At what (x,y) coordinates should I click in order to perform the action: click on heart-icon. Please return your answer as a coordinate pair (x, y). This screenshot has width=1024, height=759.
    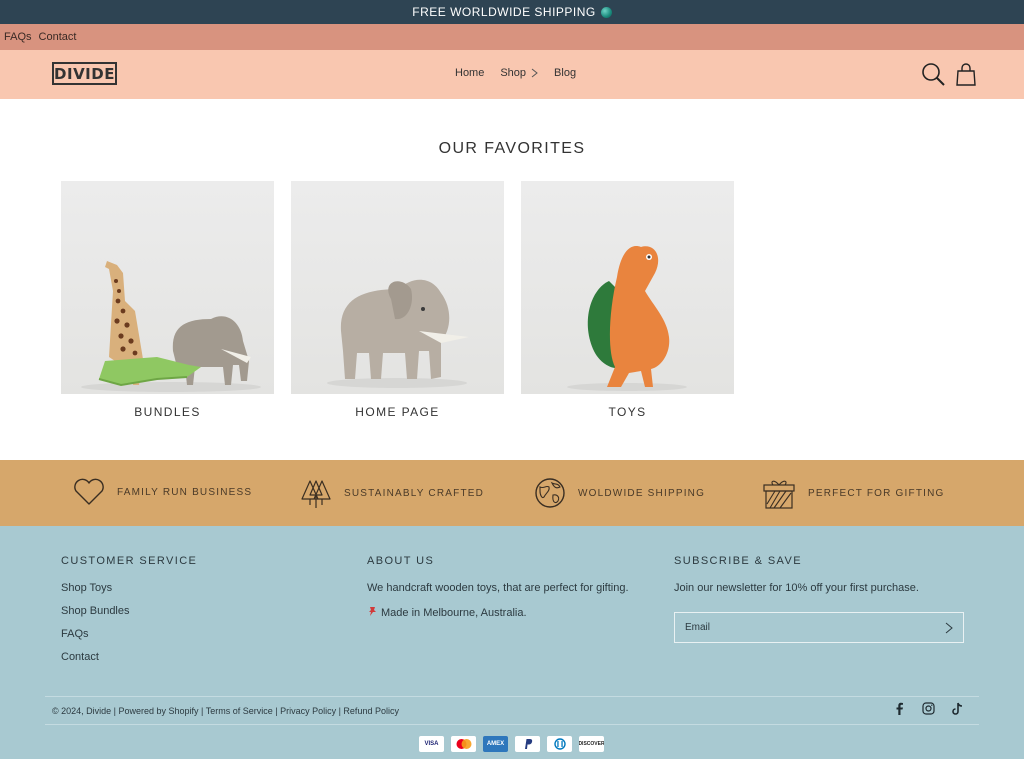
    Looking at the image, I should click on (89, 491).